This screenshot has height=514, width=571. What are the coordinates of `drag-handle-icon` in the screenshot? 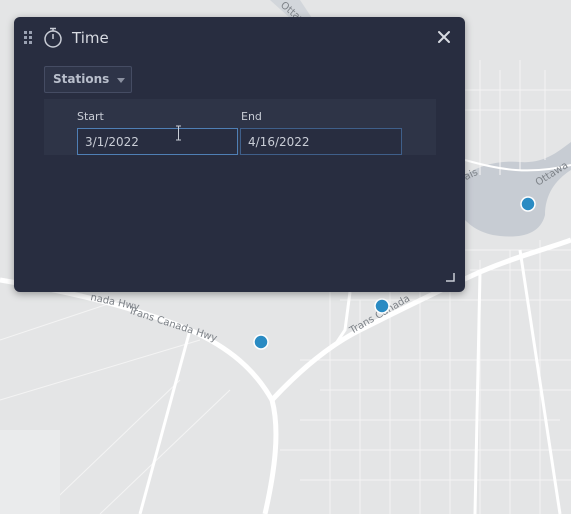 It's located at (29, 38).